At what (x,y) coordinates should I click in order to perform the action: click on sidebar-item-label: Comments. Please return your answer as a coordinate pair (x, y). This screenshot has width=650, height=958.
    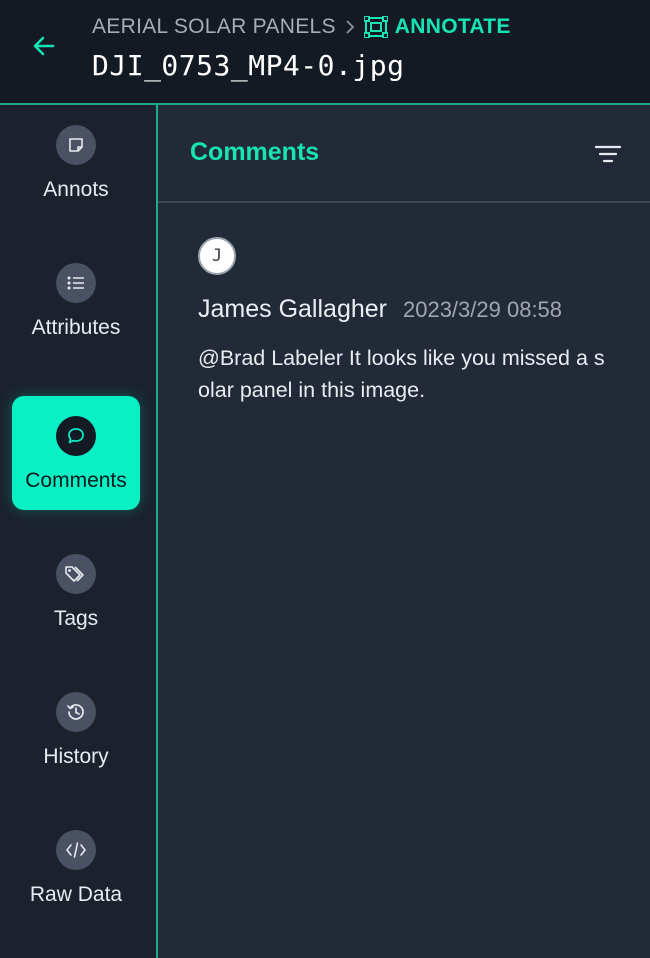
    Looking at the image, I should click on (76, 480).